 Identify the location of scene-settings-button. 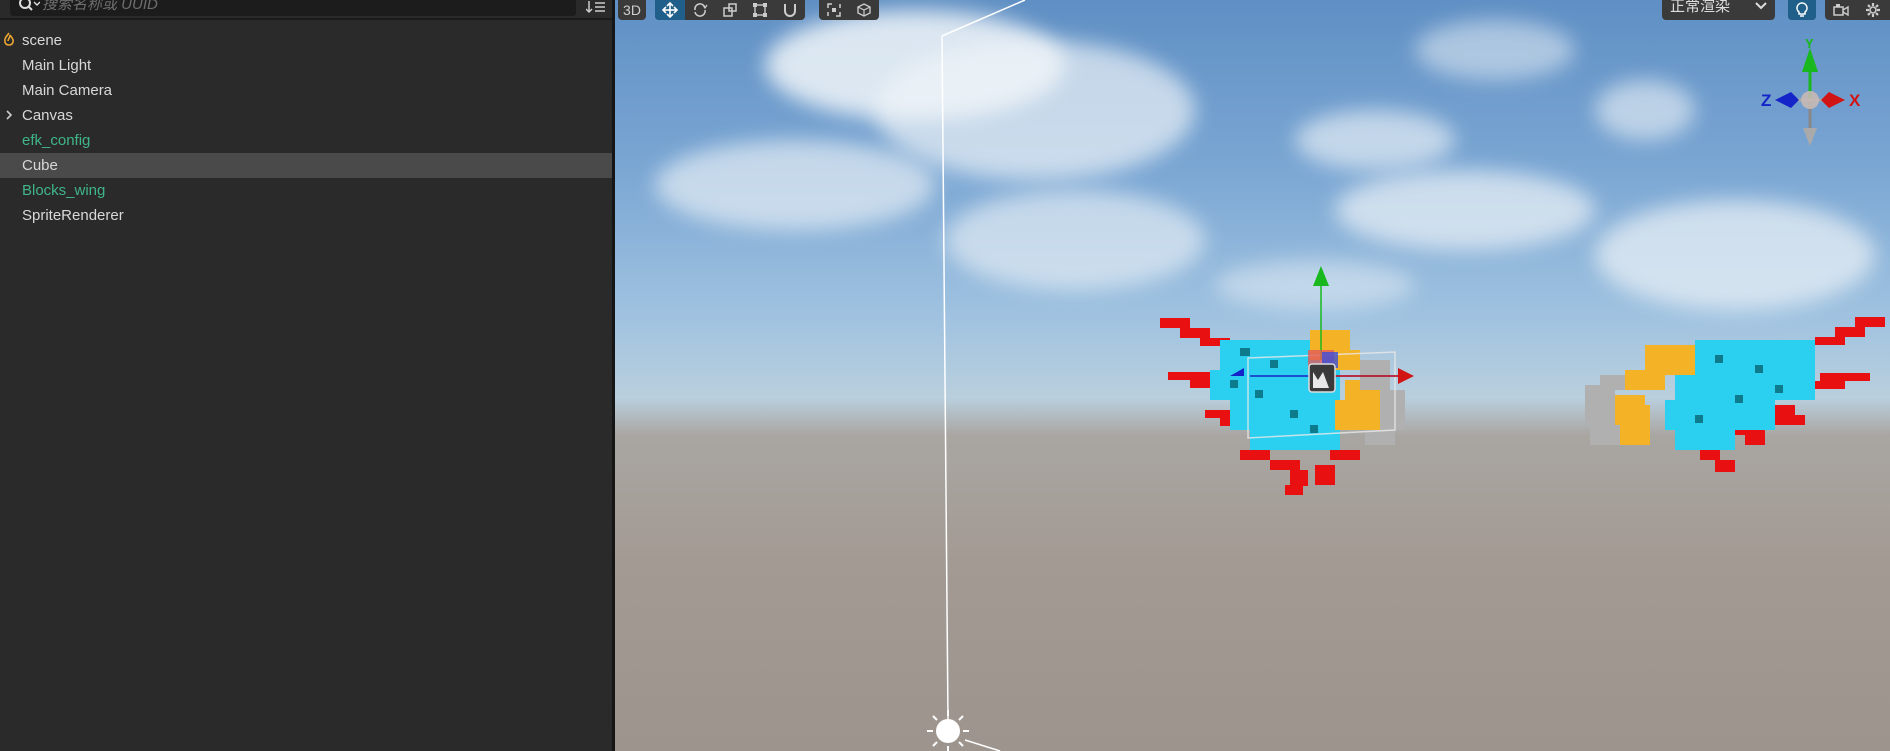
(1873, 10).